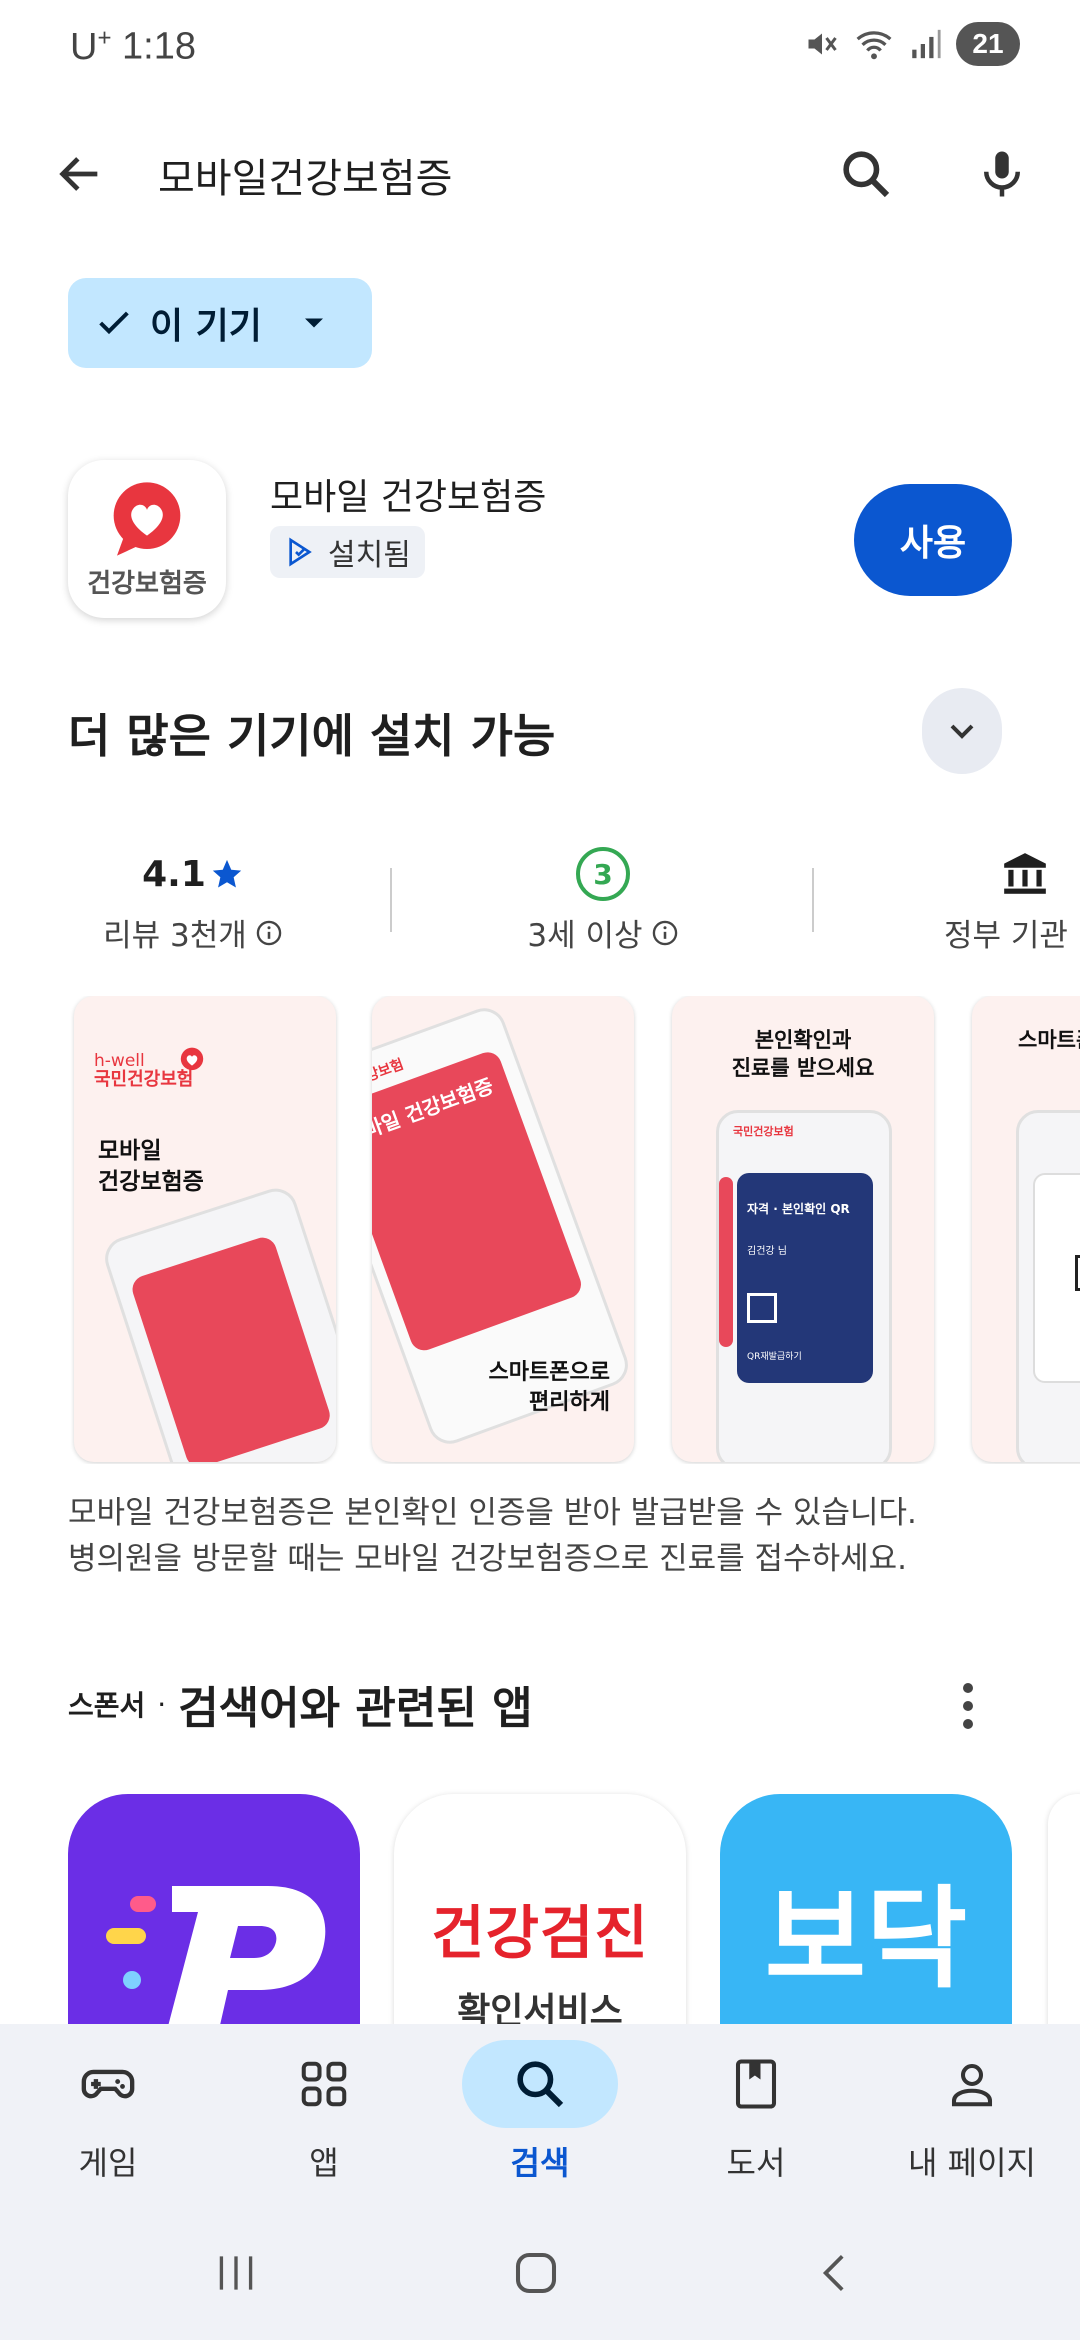  I want to click on wifi-icon, so click(874, 44).